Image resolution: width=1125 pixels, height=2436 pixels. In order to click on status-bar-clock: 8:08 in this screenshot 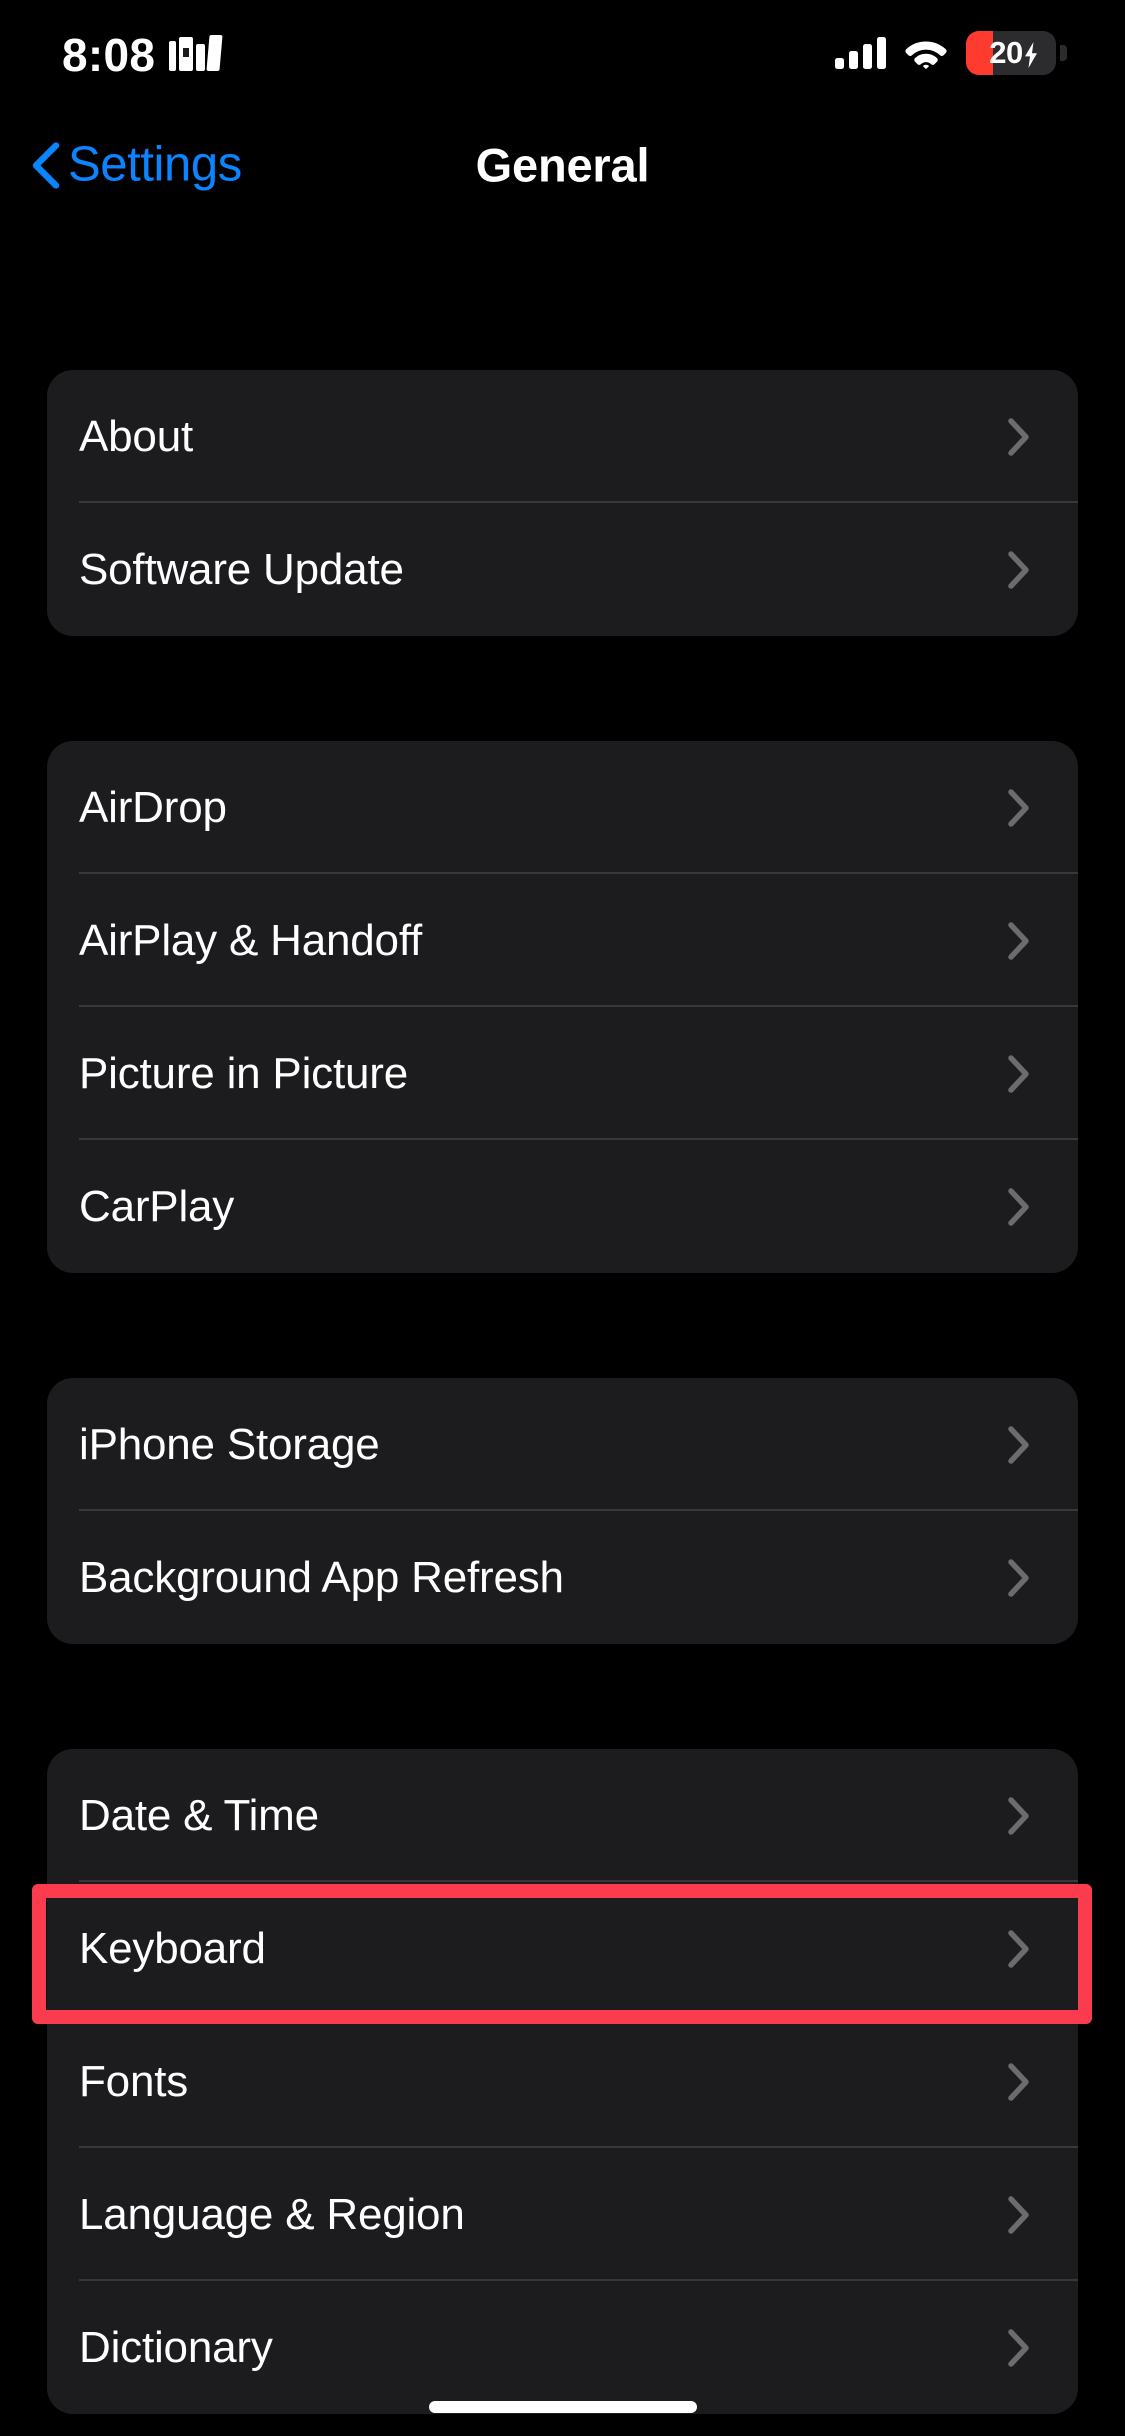, I will do `click(109, 54)`.